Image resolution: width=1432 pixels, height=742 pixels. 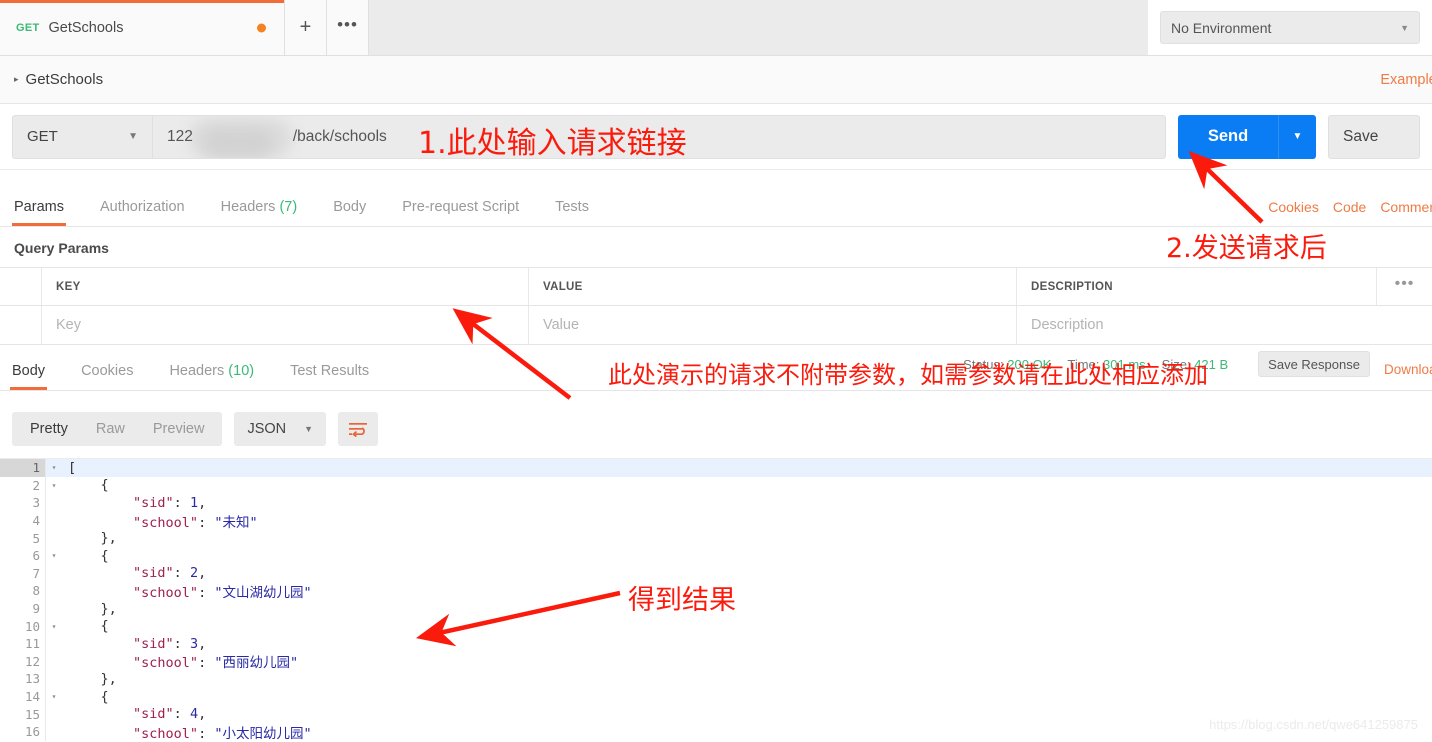 I want to click on url-suffix: /back/schools, so click(x=339, y=136).